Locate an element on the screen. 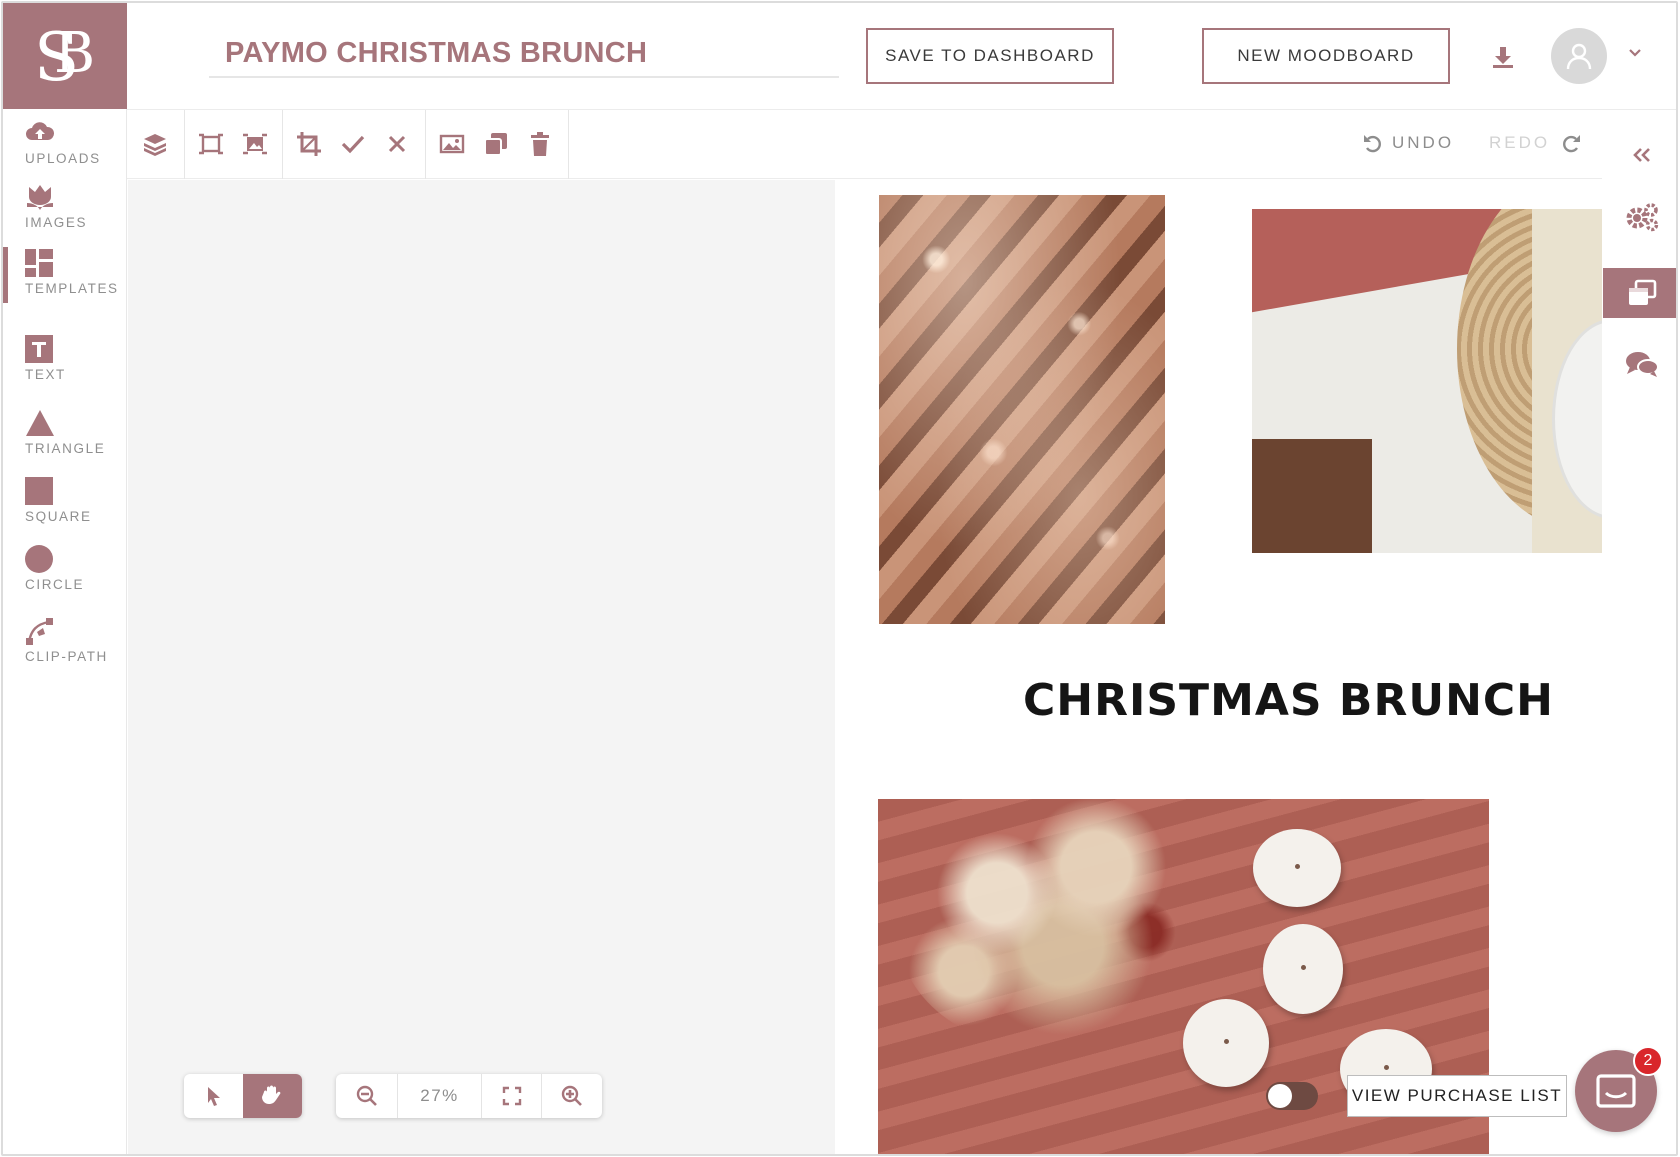  crop-icon is located at coordinates (309, 144).